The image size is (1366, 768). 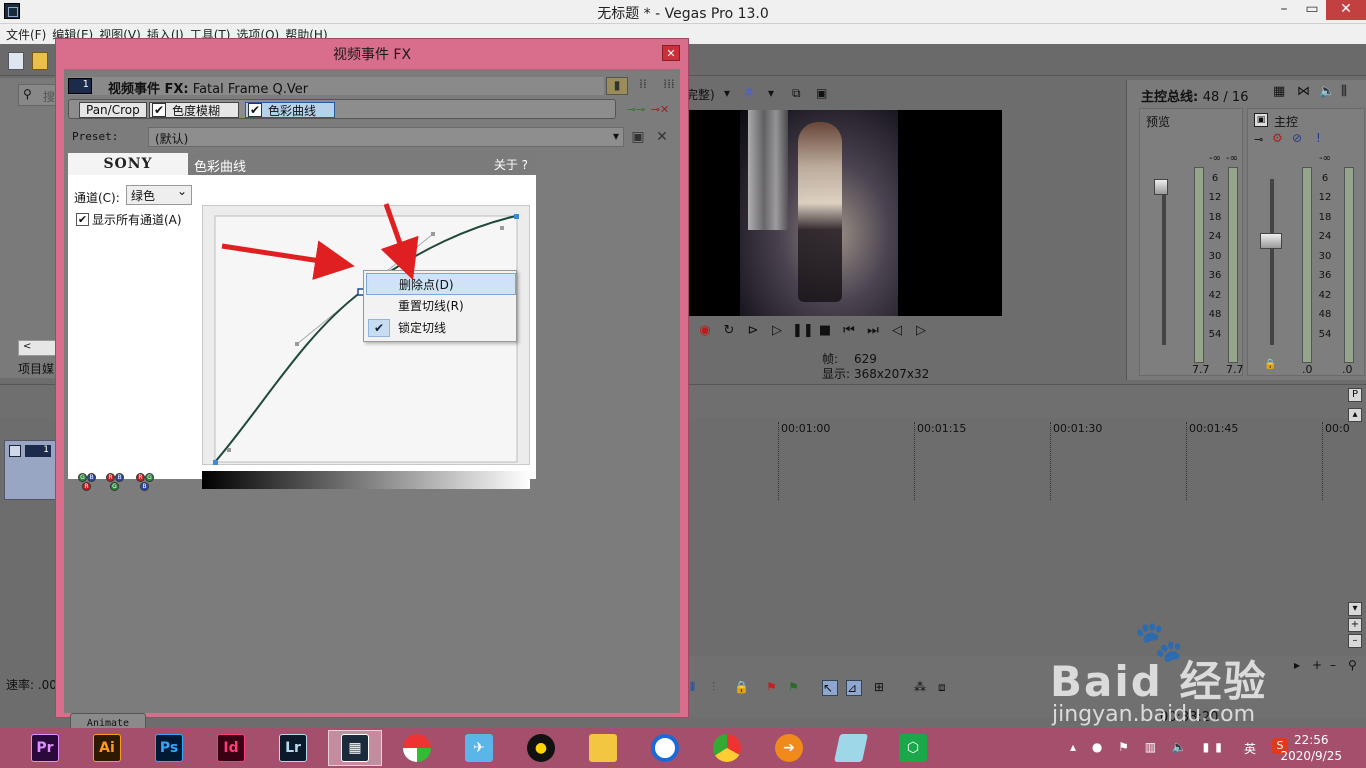 What do you see at coordinates (441, 306) in the screenshot?
I see `menu-reset-tangent: 重置切线(R)` at bounding box center [441, 306].